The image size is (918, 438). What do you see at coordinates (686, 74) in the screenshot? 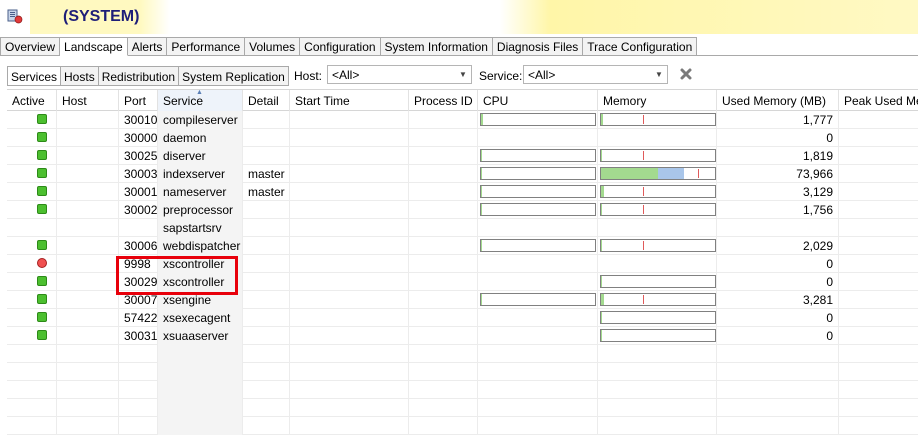
I see `clear-filter-icon` at bounding box center [686, 74].